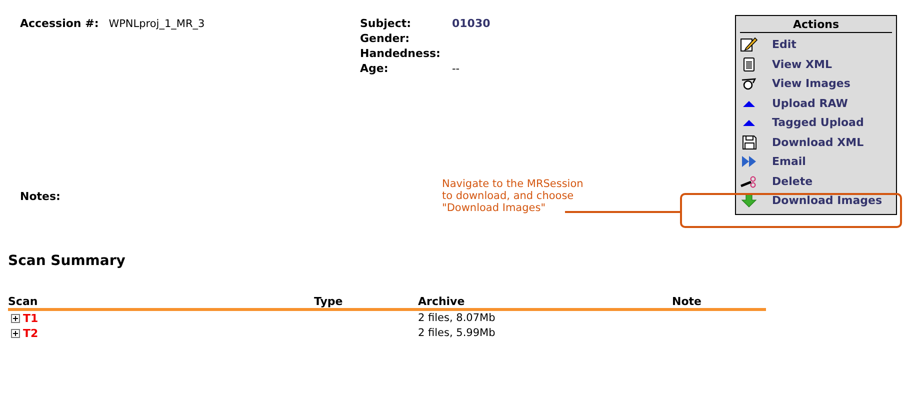 The width and height of the screenshot is (910, 404). What do you see at coordinates (816, 64) in the screenshot?
I see `action-link: View XML` at bounding box center [816, 64].